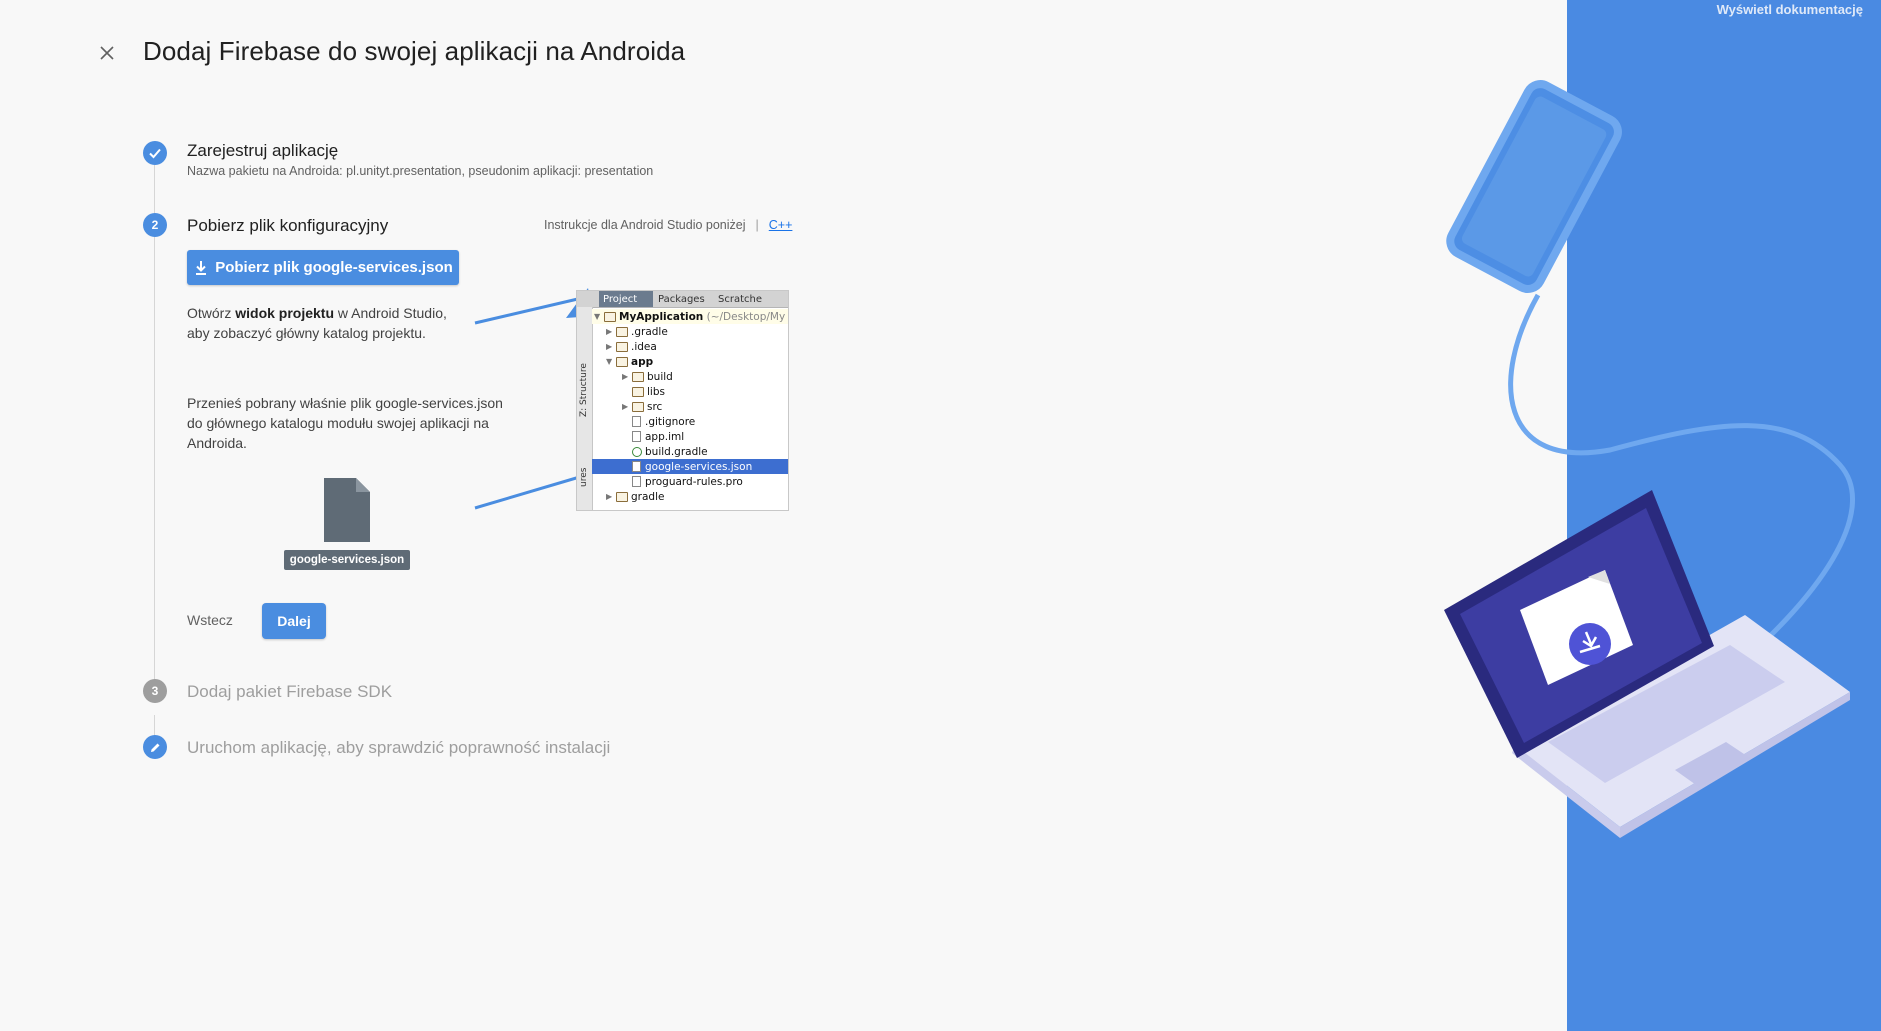  I want to click on tree-row: .gitignore, so click(690, 421).